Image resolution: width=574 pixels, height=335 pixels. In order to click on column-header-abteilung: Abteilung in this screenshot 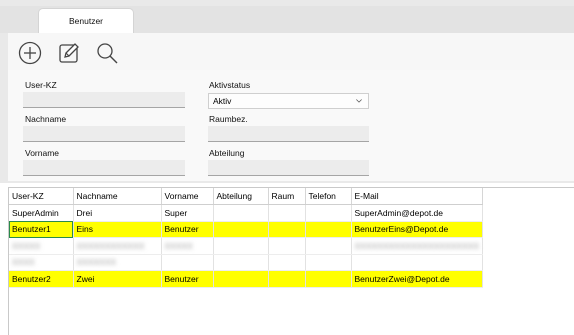, I will do `click(241, 196)`.